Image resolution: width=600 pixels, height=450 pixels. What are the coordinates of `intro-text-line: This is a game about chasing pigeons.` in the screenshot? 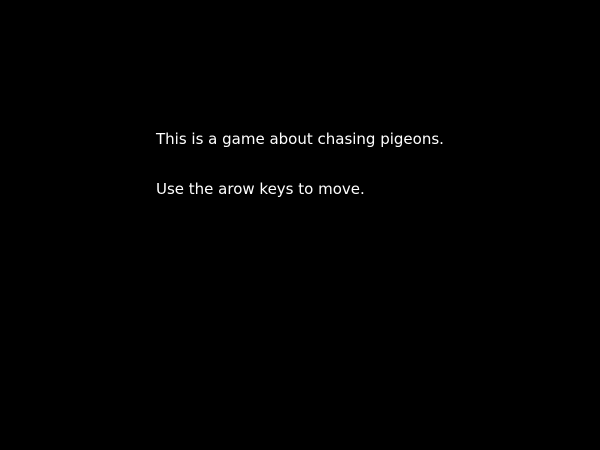 It's located at (300, 139).